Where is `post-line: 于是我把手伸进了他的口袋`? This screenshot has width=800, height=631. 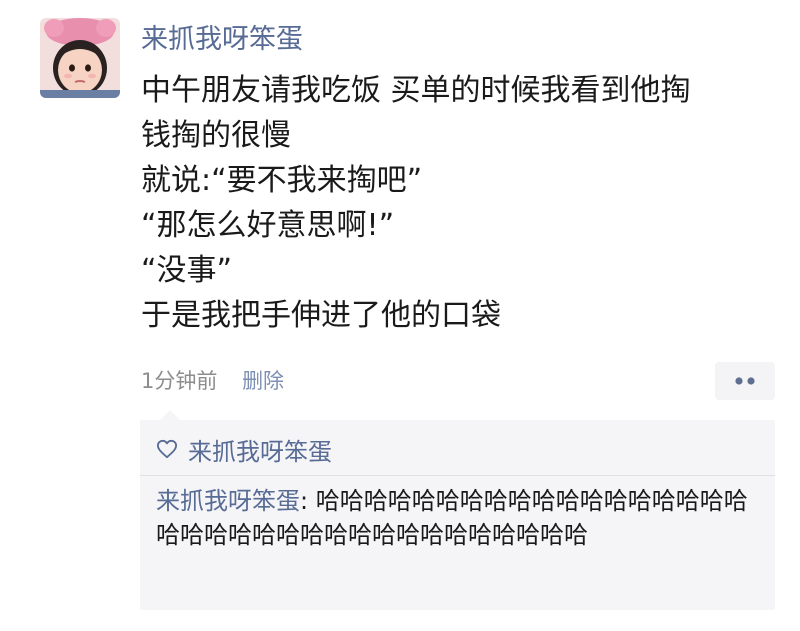
post-line: 于是我把手伸进了他的口袋 is located at coordinates (321, 315).